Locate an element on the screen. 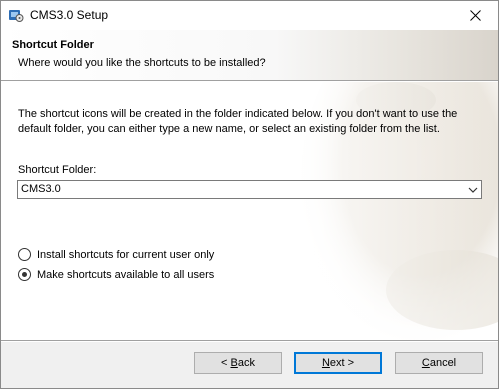  page-title: Shortcut Folder is located at coordinates (53, 45).